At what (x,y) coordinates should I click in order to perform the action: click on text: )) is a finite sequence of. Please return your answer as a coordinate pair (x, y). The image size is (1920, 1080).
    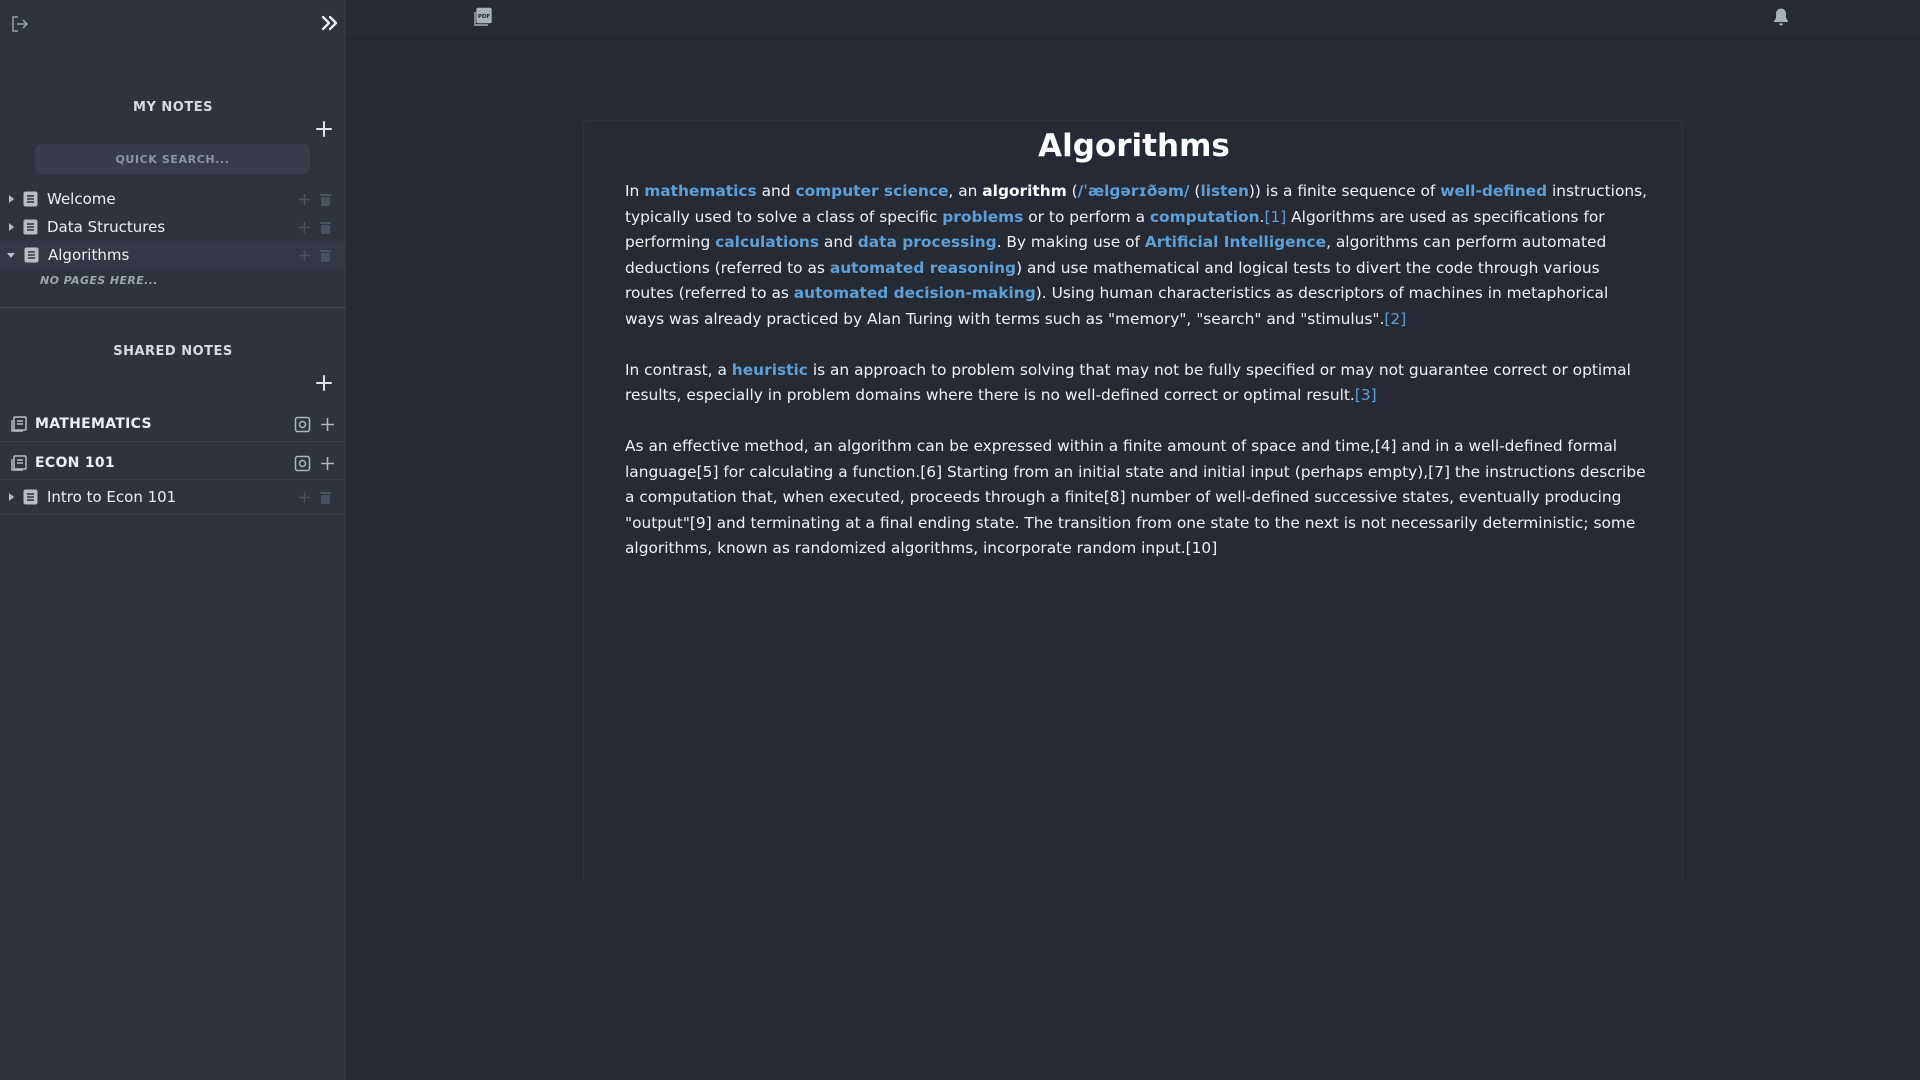
    Looking at the image, I should click on (1344, 191).